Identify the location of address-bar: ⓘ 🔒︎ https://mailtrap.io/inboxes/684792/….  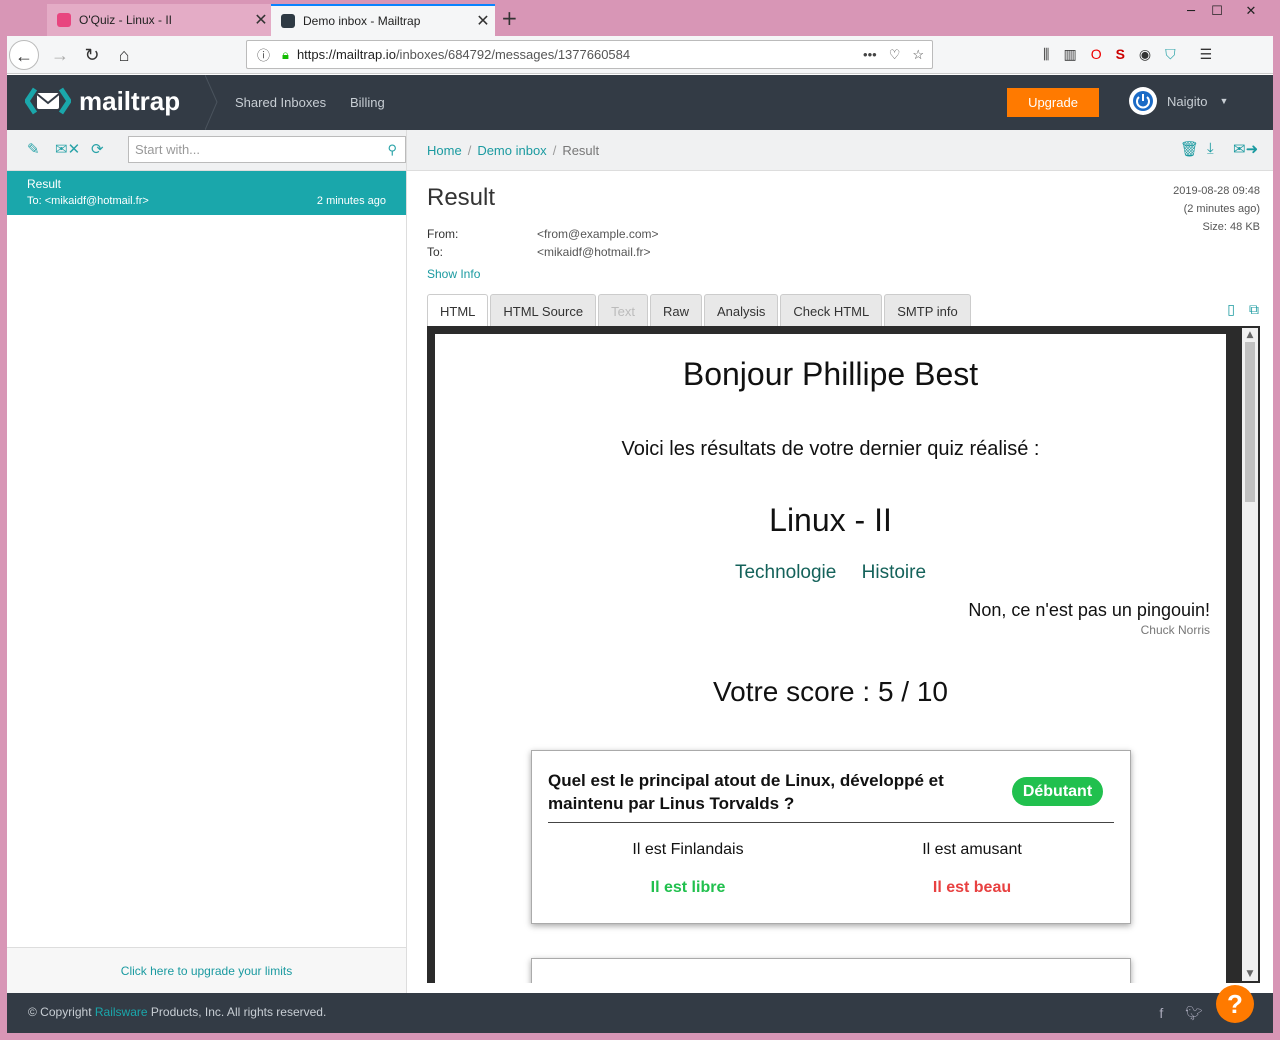
(589, 54).